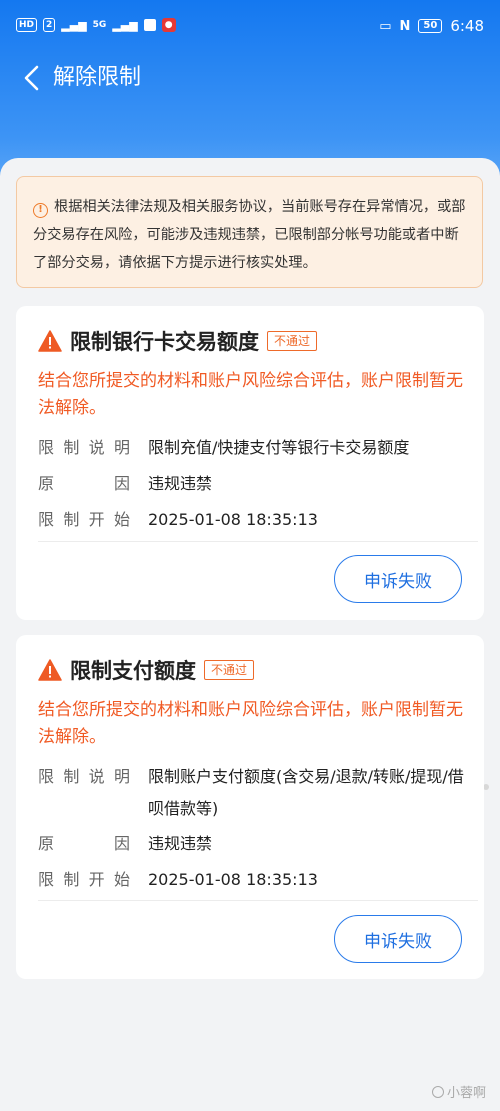 The image size is (500, 1111). What do you see at coordinates (466, 1093) in the screenshot?
I see `watermark-text: 小蓉啊` at bounding box center [466, 1093].